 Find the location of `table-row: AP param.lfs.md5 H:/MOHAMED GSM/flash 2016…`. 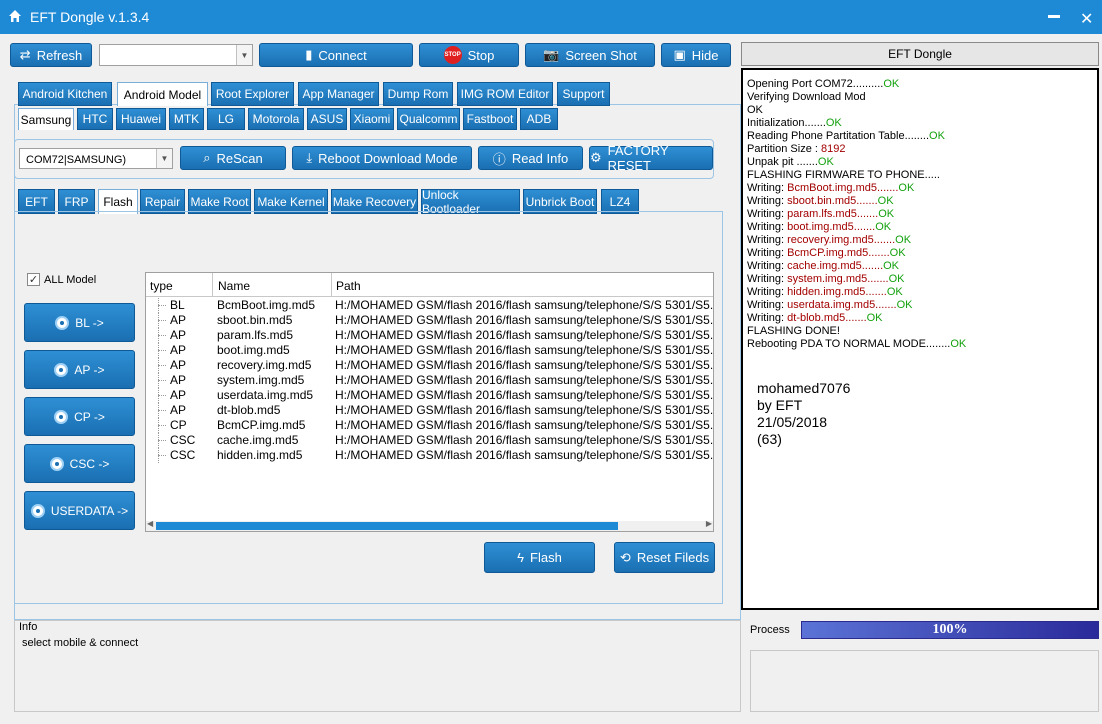

table-row: AP param.lfs.md5 H:/MOHAMED GSM/flash 2016… is located at coordinates (429, 335).